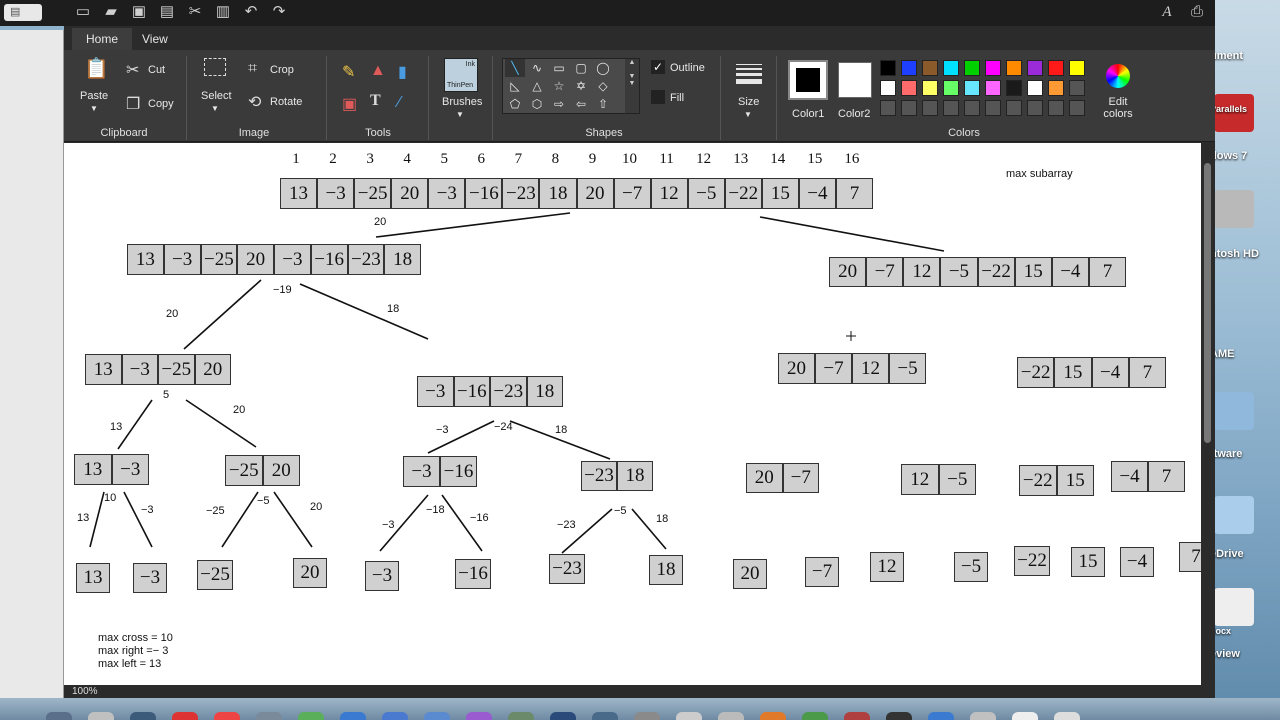  Describe the element at coordinates (515, 104) in the screenshot. I see `pentagon-shape-icon: ⬠` at that location.